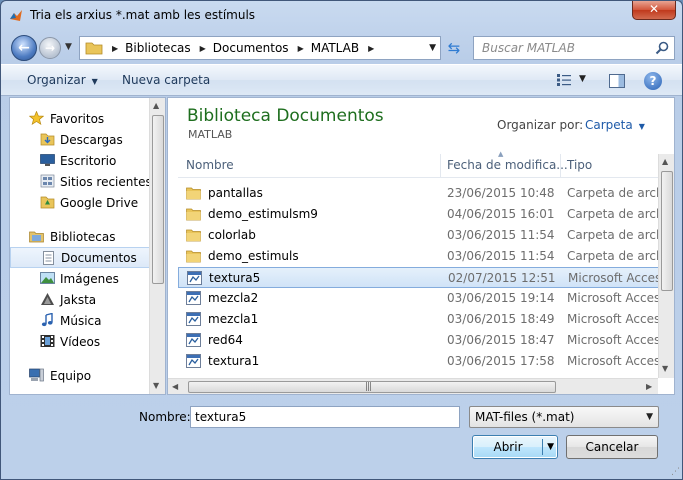  I want to click on resize-grip-icon: ⋰, so click(675, 472).